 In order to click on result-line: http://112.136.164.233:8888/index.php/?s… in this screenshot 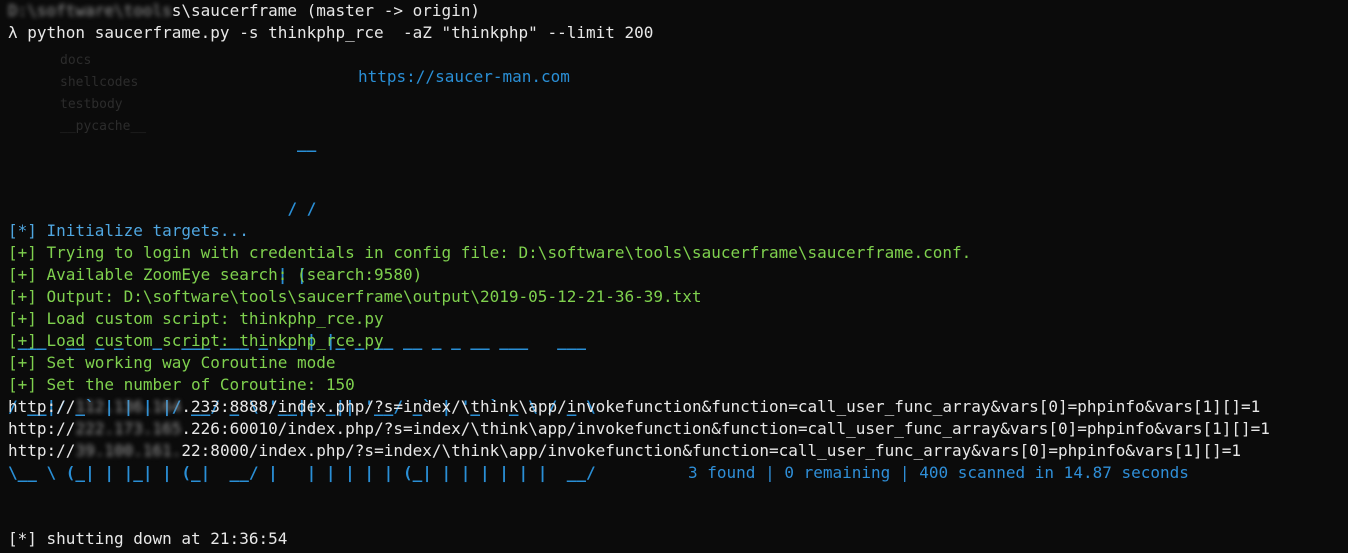, I will do `click(634, 407)`.